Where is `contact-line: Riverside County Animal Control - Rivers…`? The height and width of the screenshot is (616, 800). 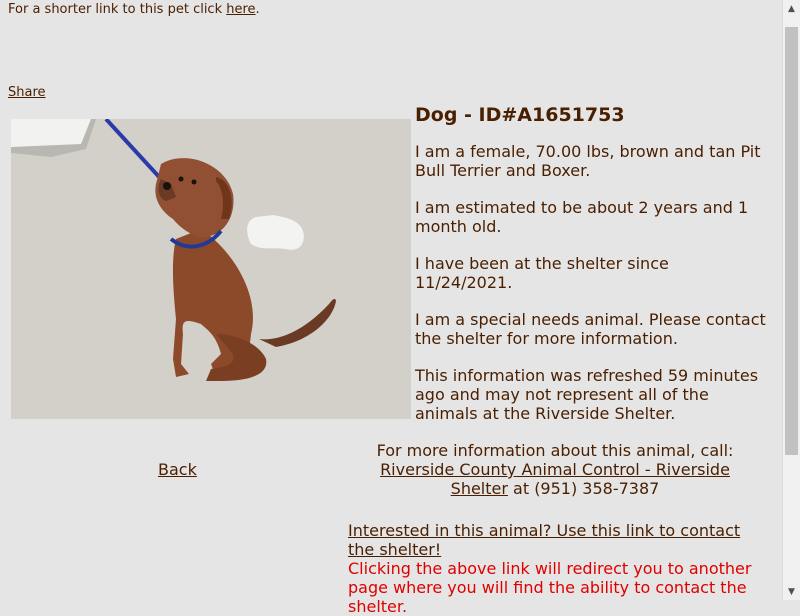 contact-line: Riverside County Animal Control - Rivers… is located at coordinates (555, 479).